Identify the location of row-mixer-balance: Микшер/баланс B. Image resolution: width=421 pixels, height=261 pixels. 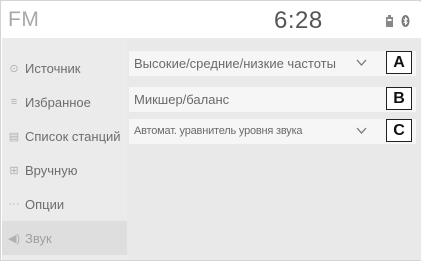
(272, 99).